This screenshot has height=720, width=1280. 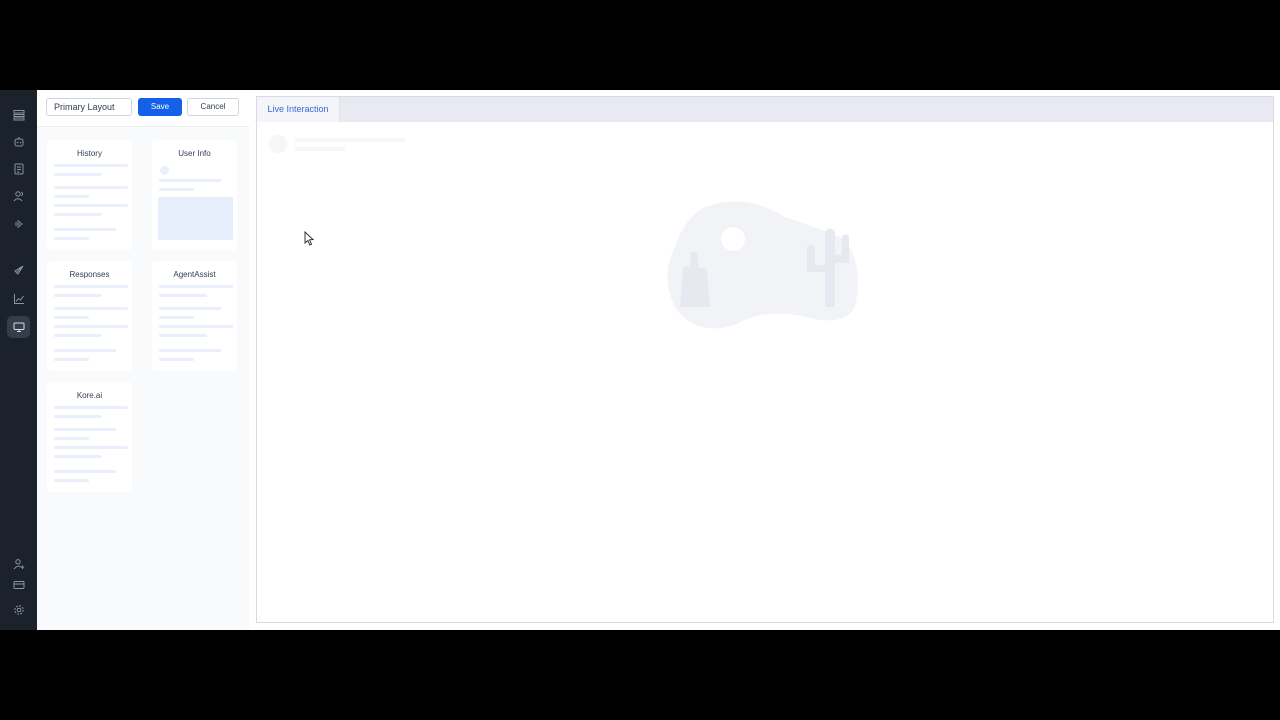 I want to click on bot-icon, so click(x=18, y=142).